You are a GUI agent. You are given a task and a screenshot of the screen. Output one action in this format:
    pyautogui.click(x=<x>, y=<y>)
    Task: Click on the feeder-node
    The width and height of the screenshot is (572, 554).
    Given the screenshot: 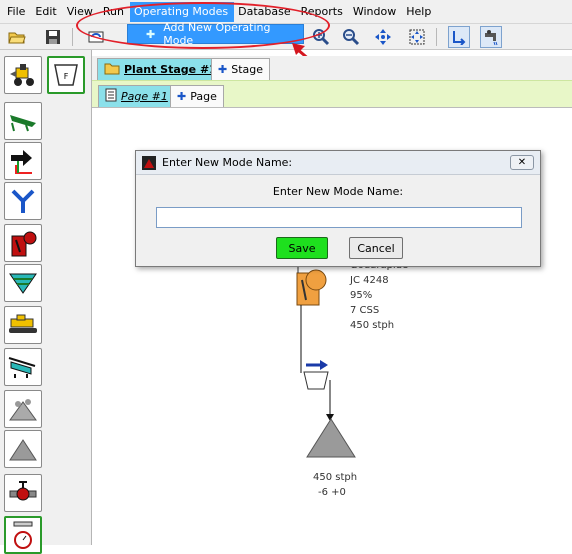 What is the action you would take?
    pyautogui.click(x=316, y=375)
    